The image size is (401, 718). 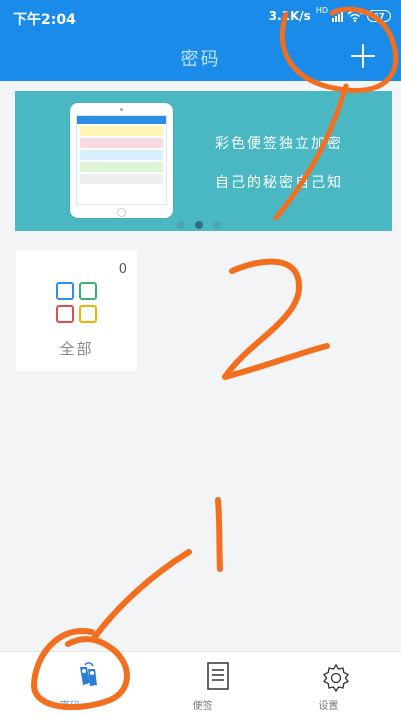 I want to click on battery-icon: 67, so click(x=379, y=16).